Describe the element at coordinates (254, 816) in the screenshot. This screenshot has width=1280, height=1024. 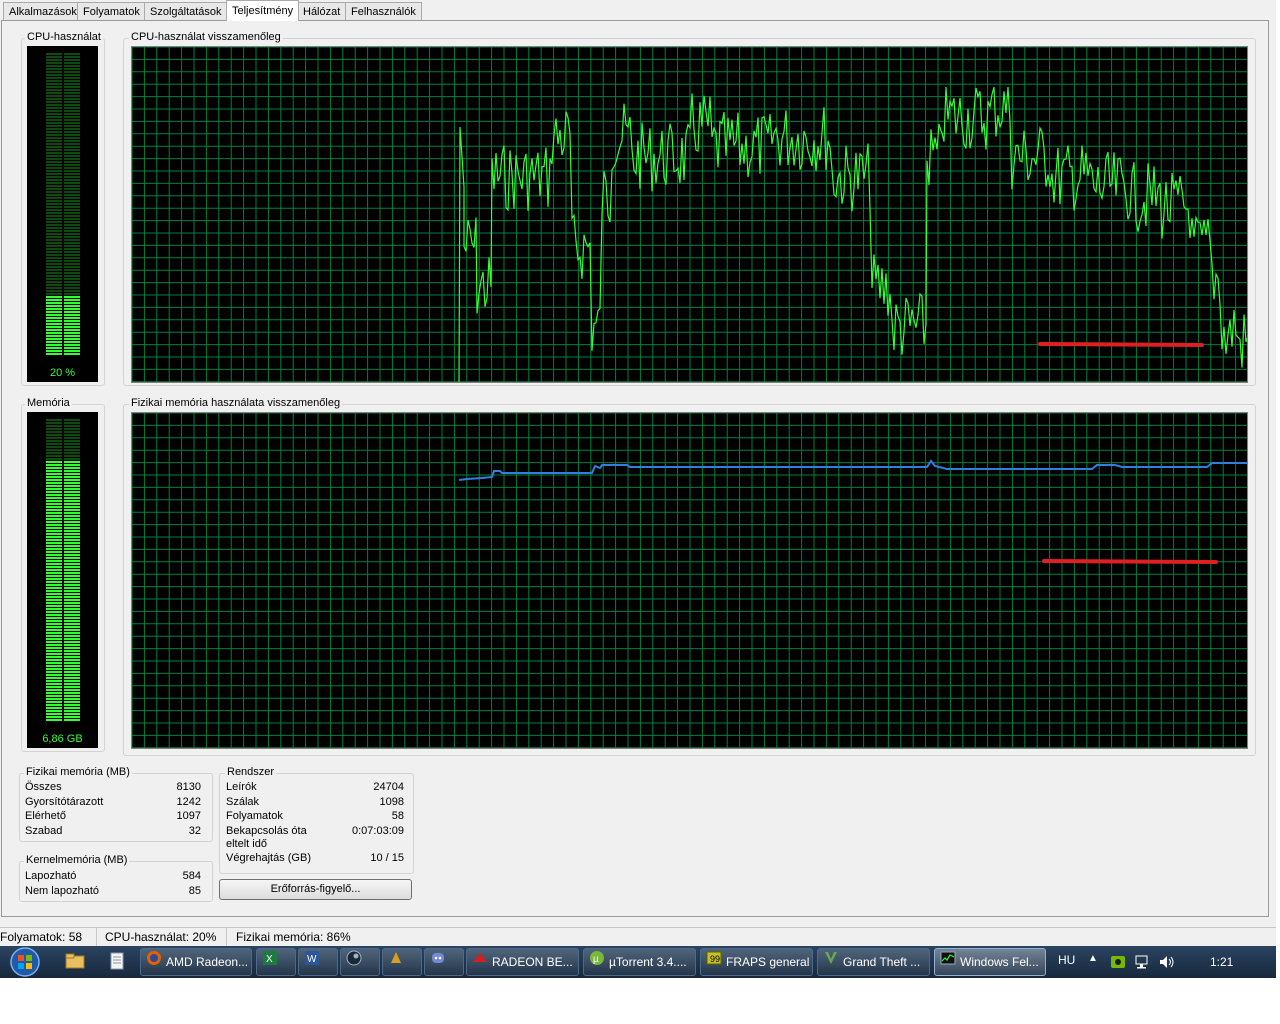
I see `system-processes-label: Folyamatok` at that location.